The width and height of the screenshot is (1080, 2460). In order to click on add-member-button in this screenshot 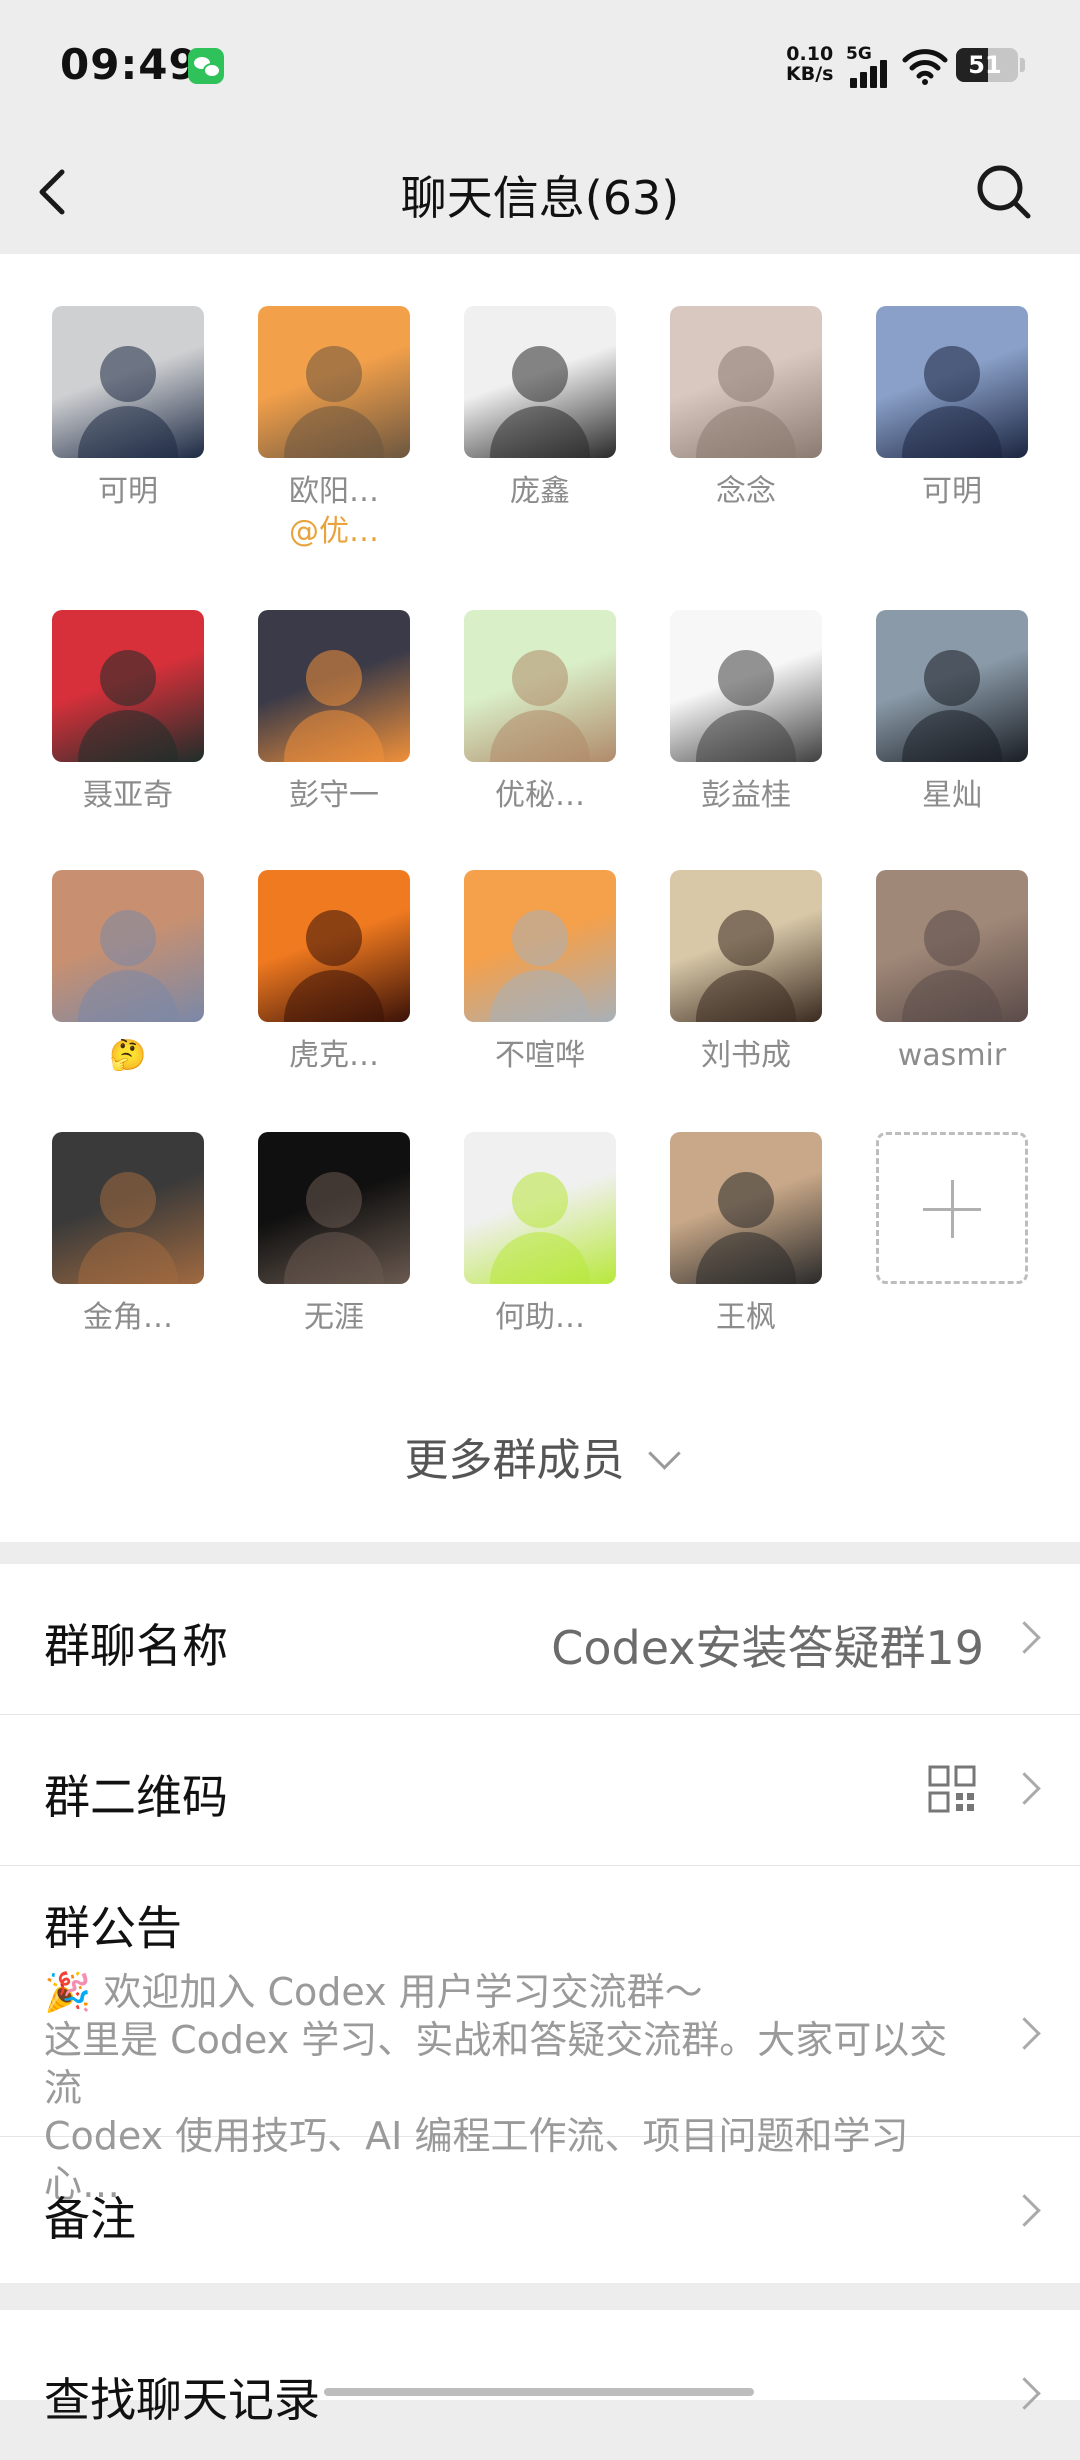, I will do `click(952, 1208)`.